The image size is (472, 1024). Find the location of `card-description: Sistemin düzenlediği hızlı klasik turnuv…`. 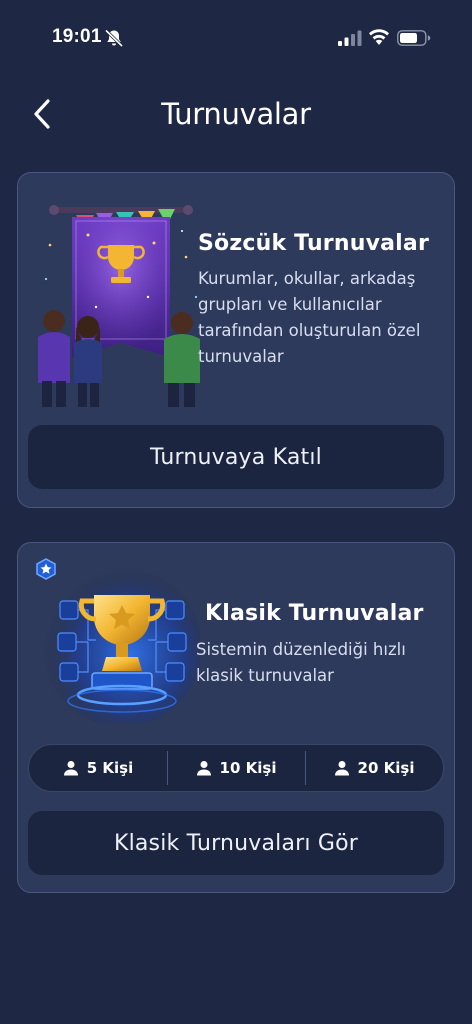

card-description: Sistemin düzenlediği hızlı klasik turnuv… is located at coordinates (301, 662).